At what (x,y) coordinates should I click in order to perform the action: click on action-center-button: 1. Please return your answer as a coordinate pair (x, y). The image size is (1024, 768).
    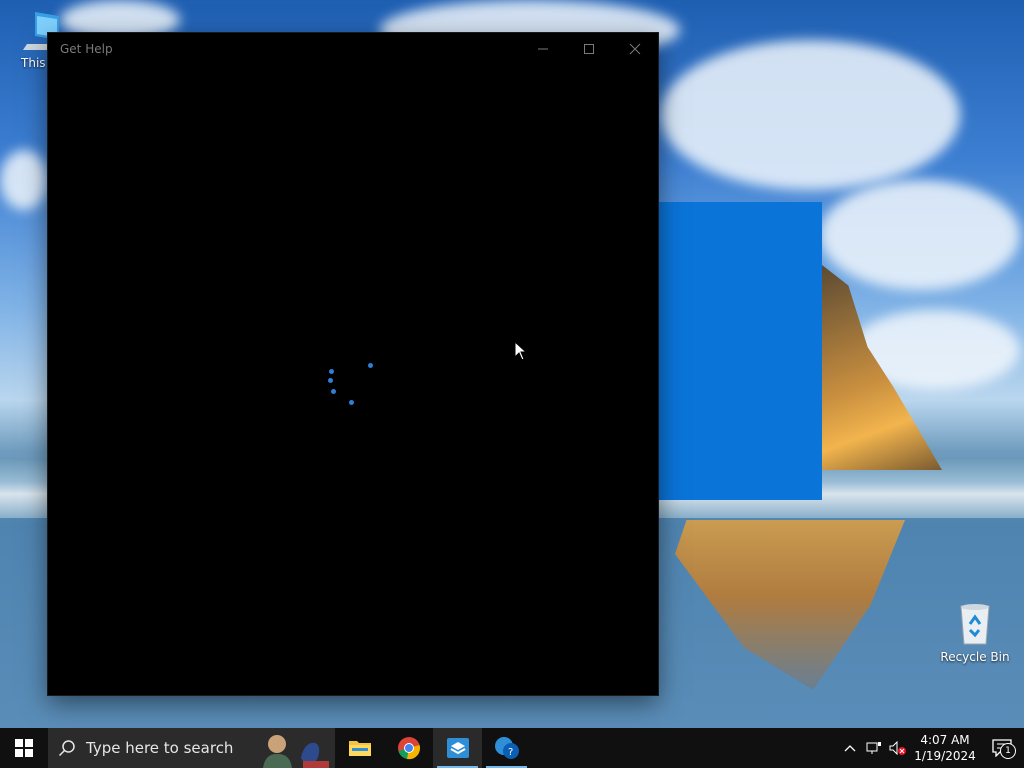
    Looking at the image, I should click on (1002, 748).